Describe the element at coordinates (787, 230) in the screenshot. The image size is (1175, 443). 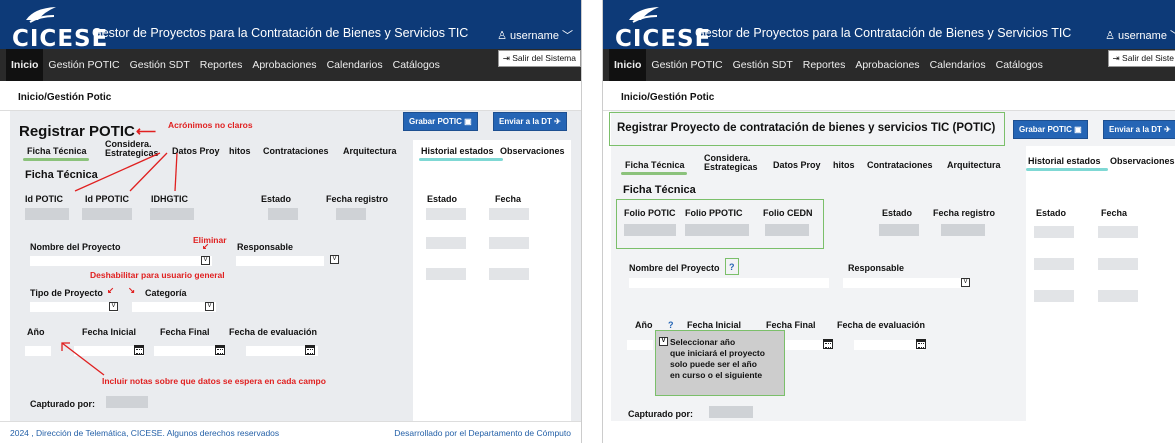
I see `folio-cedn-value` at that location.